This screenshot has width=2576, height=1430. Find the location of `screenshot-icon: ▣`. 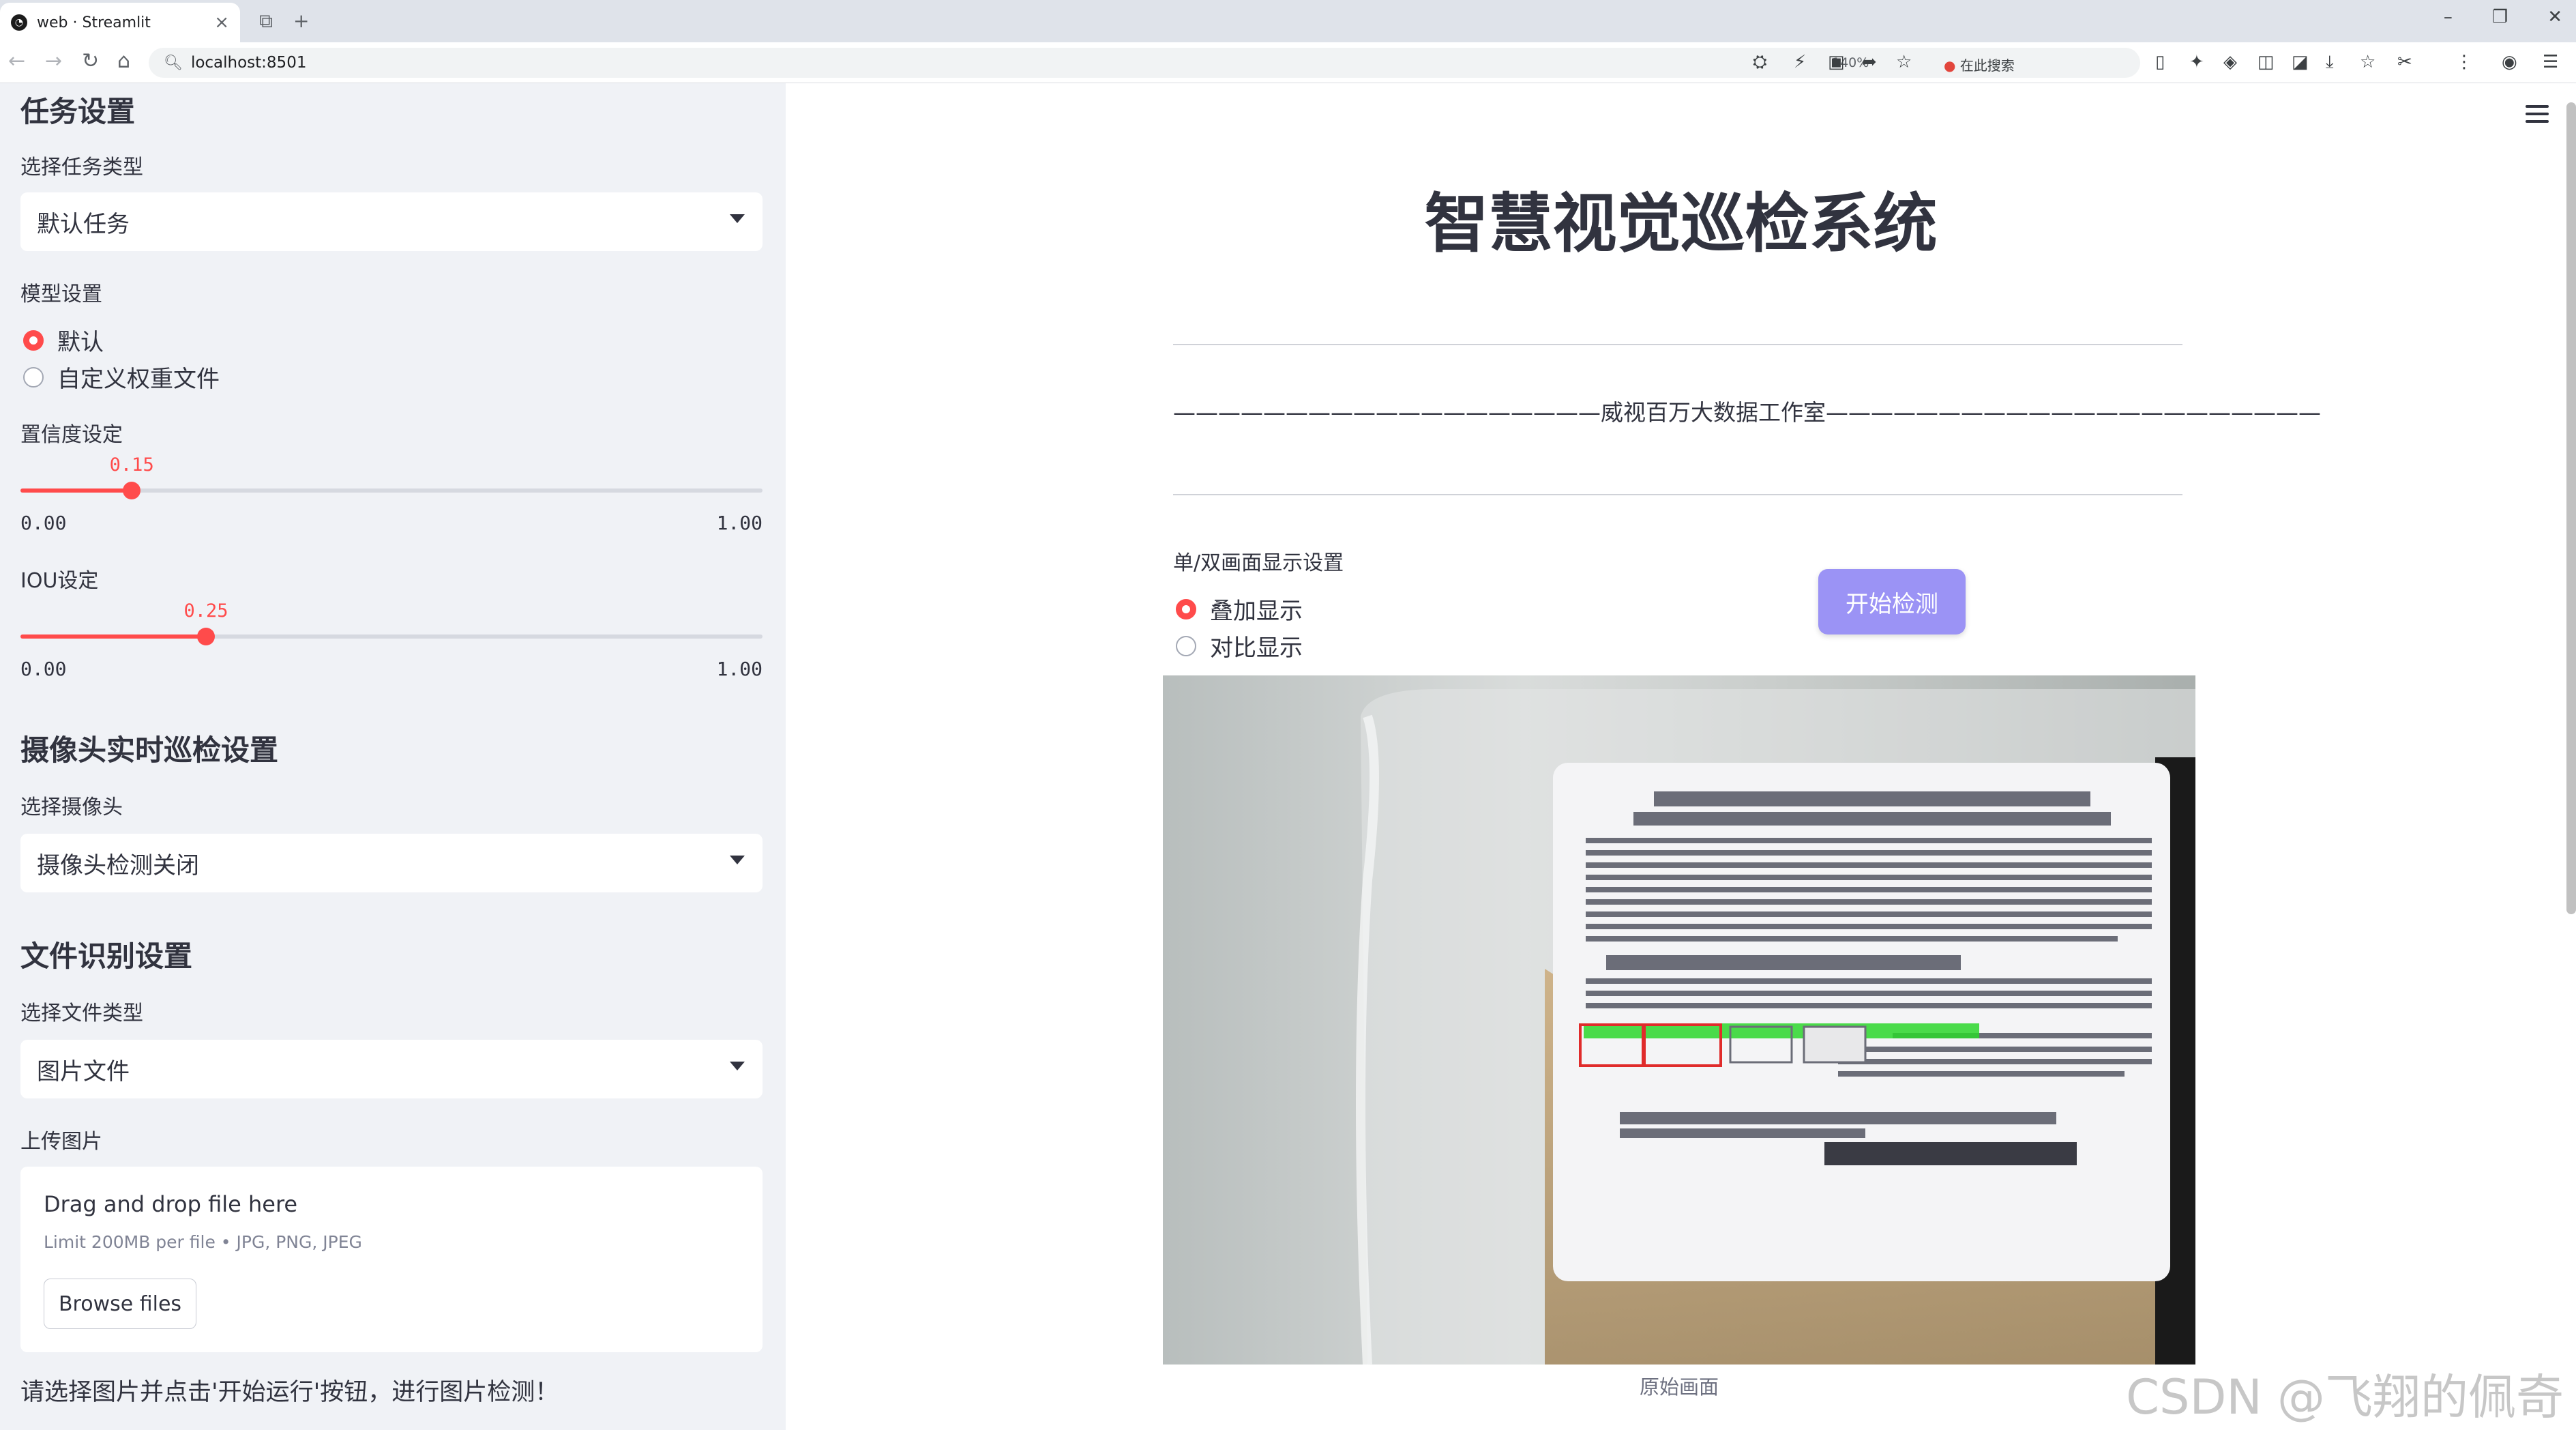

screenshot-icon: ▣ is located at coordinates (1836, 62).